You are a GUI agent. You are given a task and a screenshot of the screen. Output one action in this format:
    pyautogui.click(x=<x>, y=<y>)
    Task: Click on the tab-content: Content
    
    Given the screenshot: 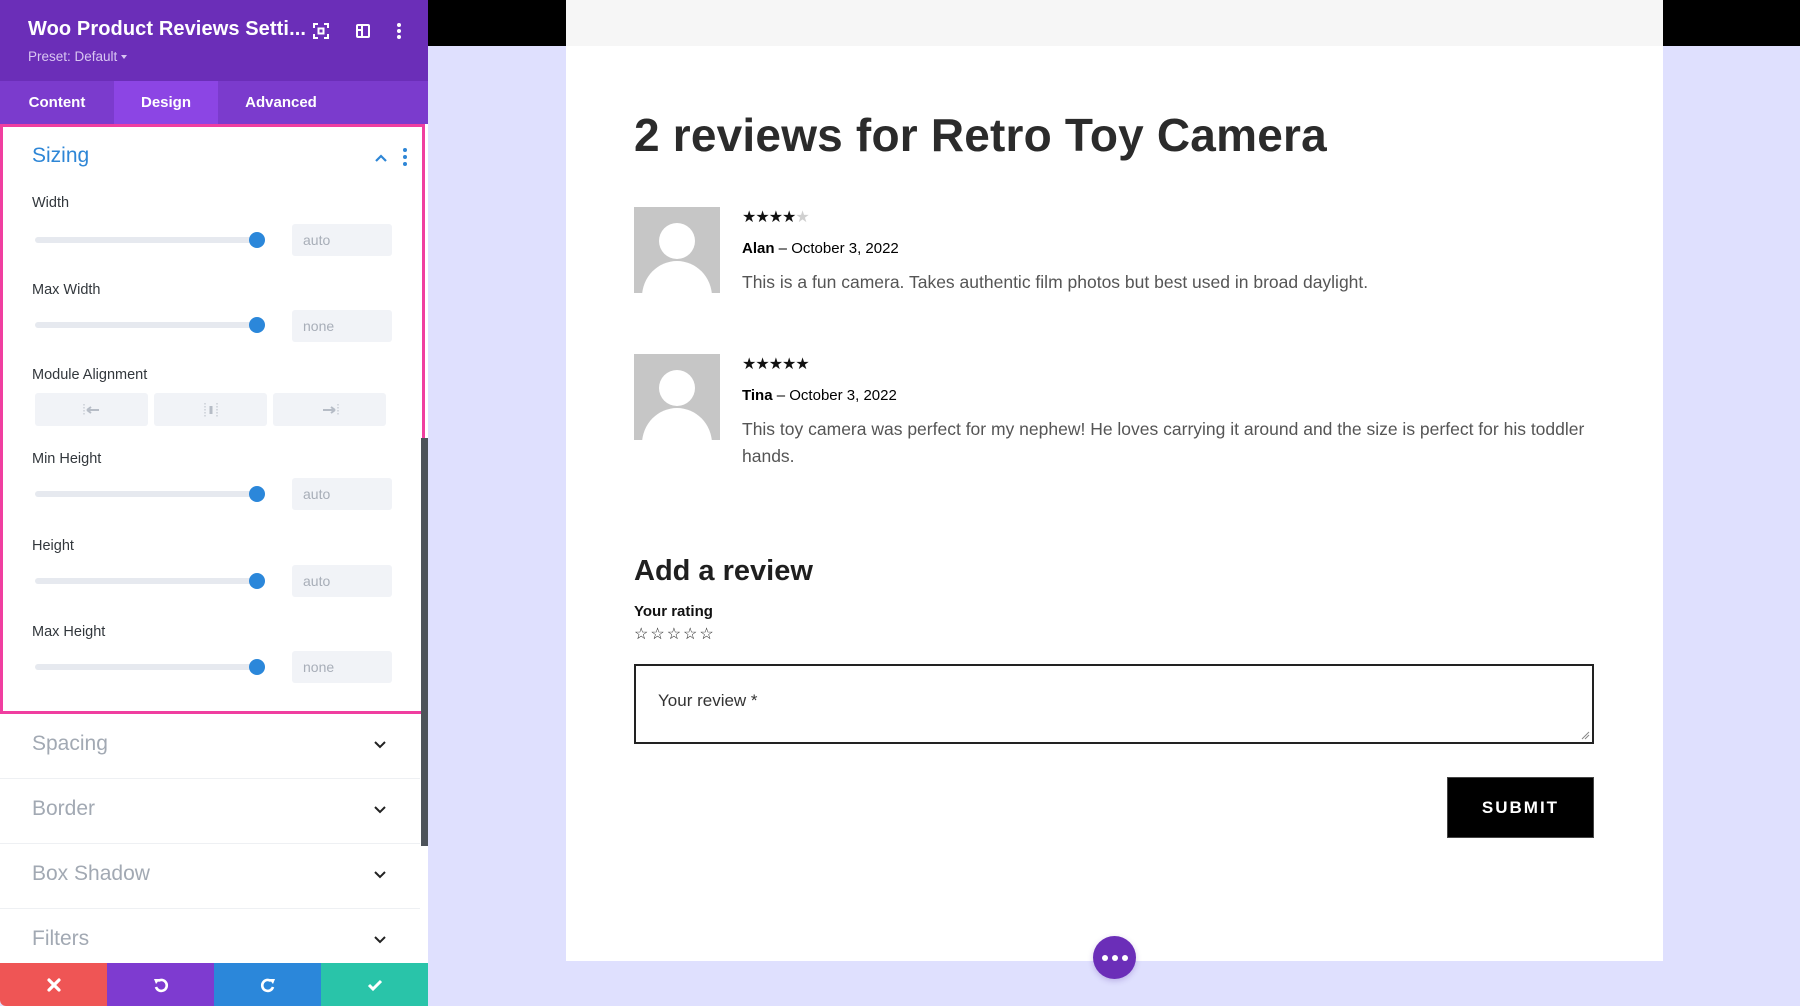 What is the action you would take?
    pyautogui.click(x=57, y=102)
    